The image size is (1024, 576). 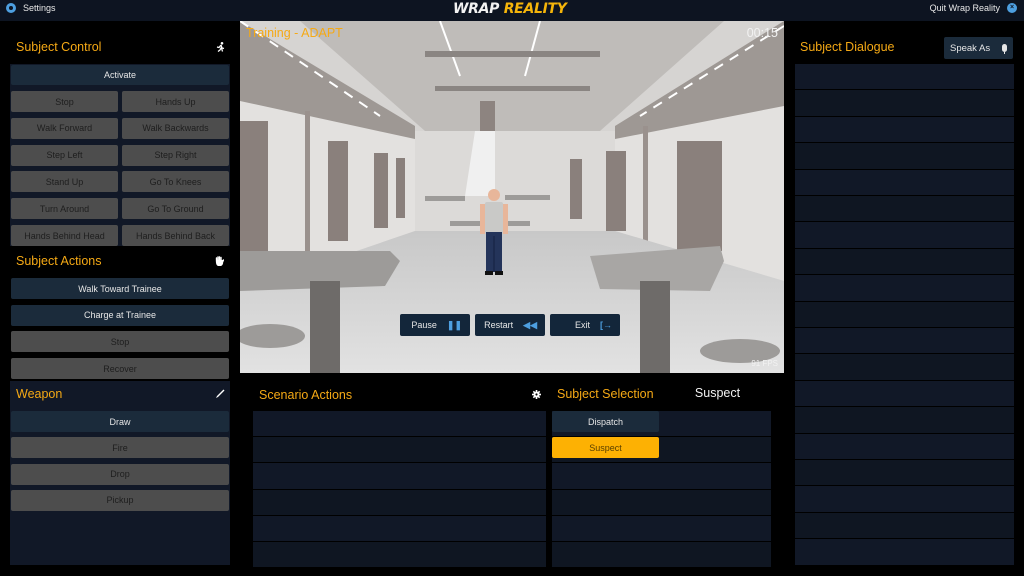 What do you see at coordinates (175, 155) in the screenshot?
I see `subject-control-step-right-button: Step Right` at bounding box center [175, 155].